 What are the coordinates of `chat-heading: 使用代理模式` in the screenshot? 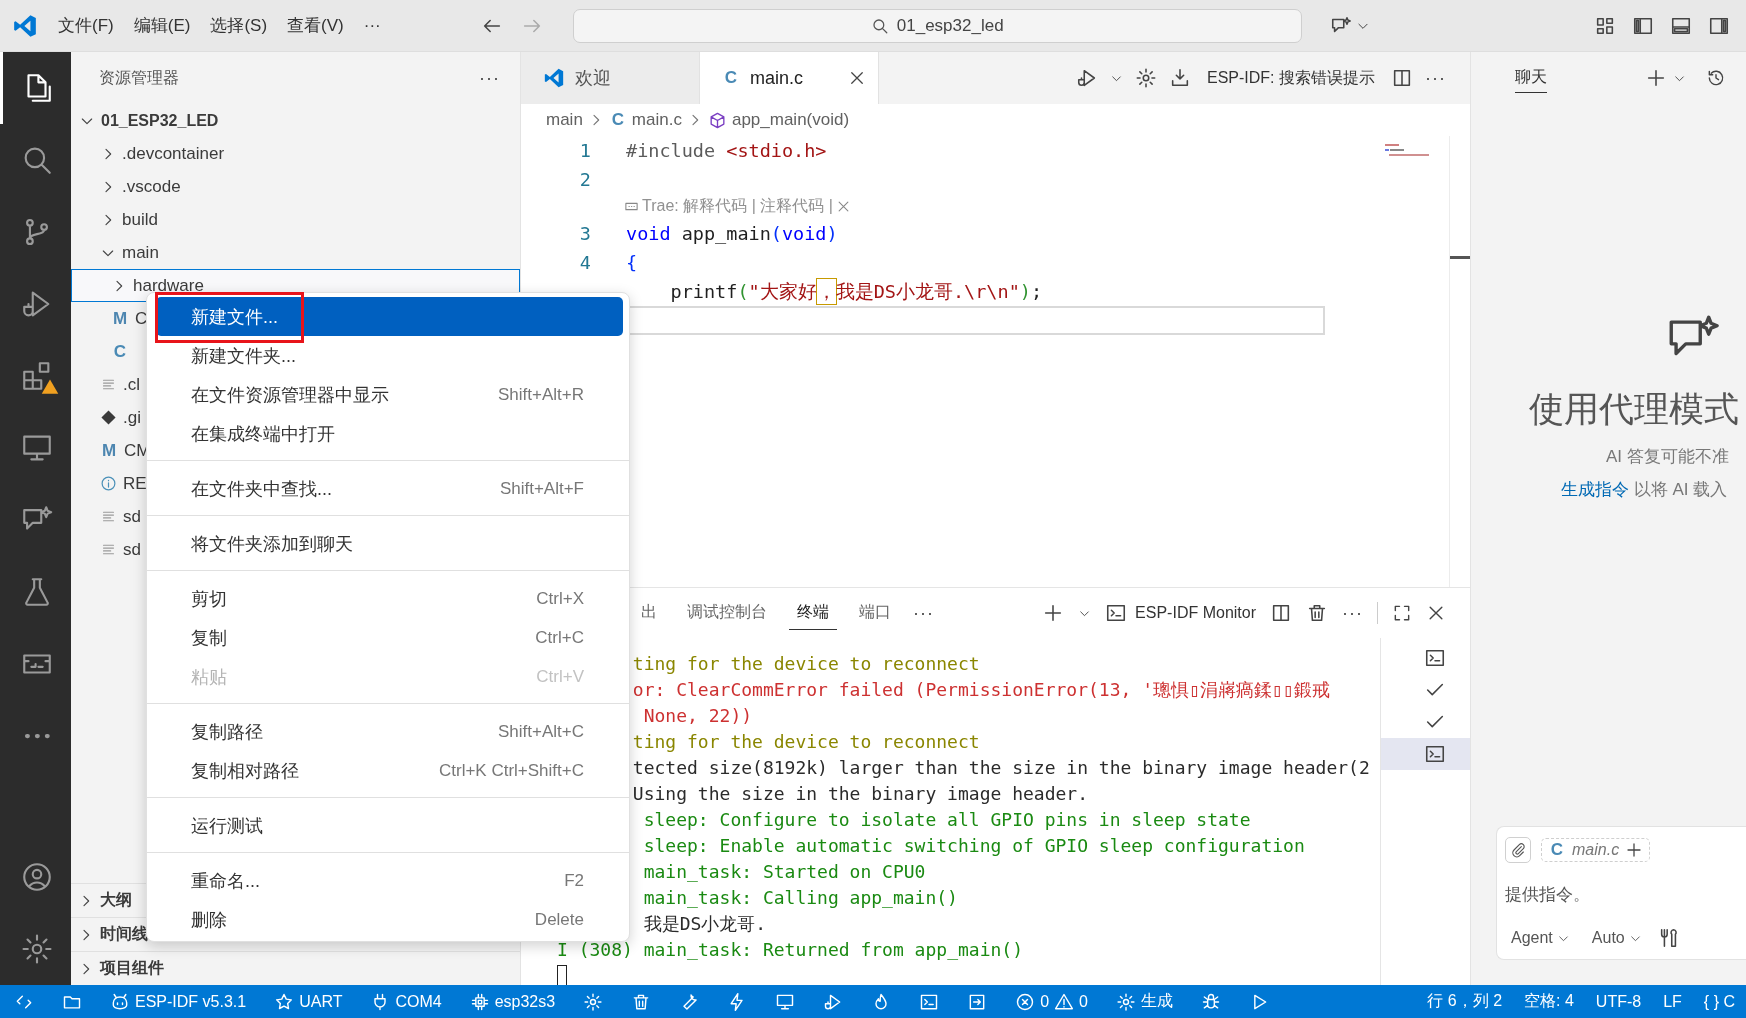 It's located at (1634, 409).